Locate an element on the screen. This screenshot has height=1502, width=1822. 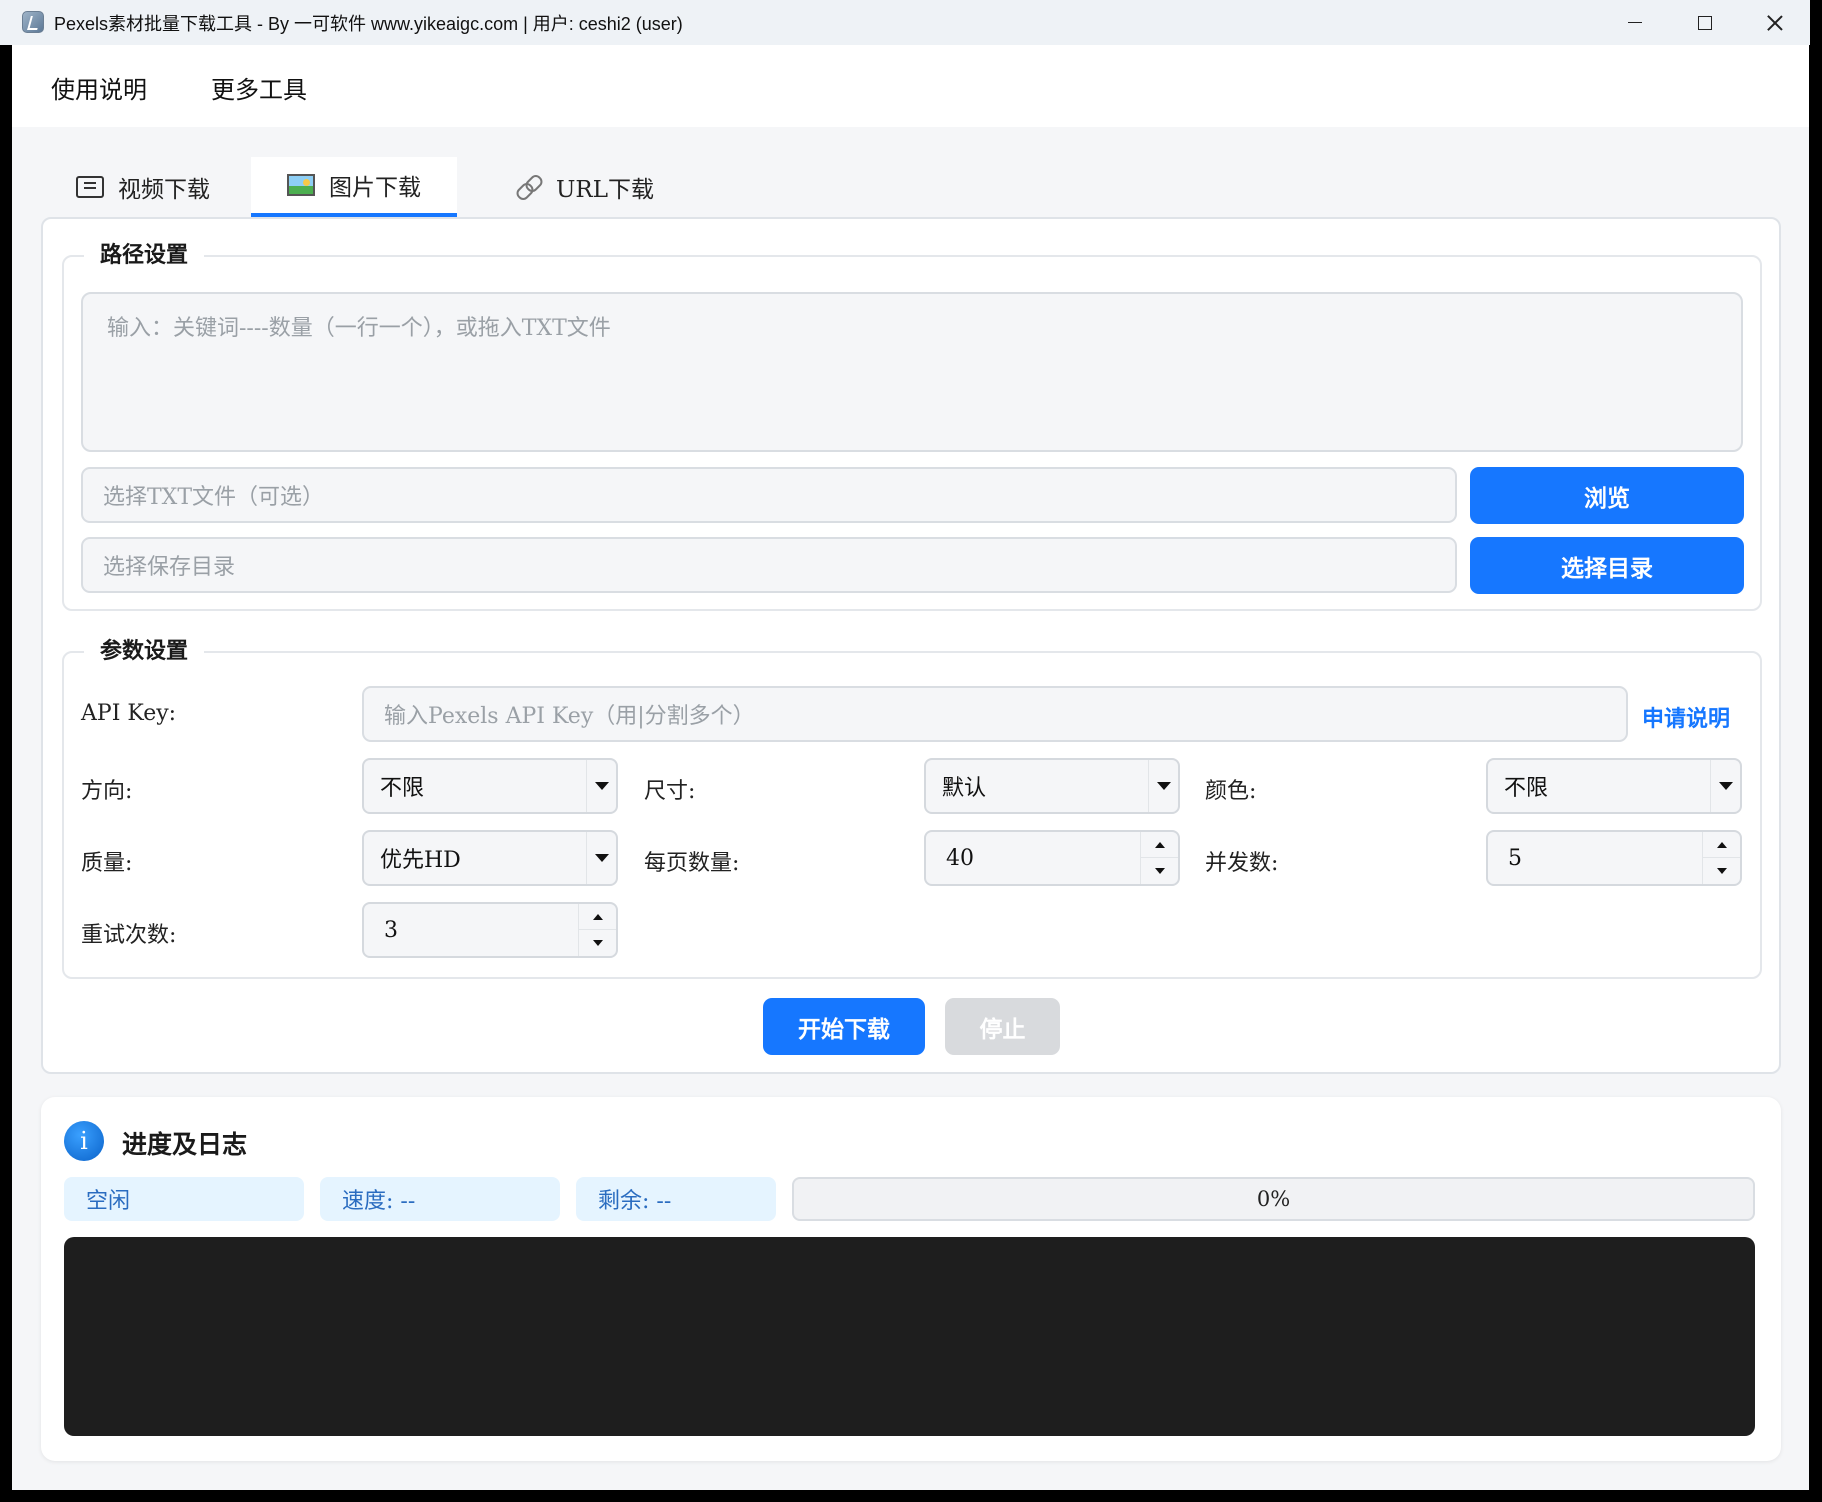
browse-button: 浏览 is located at coordinates (1607, 495).